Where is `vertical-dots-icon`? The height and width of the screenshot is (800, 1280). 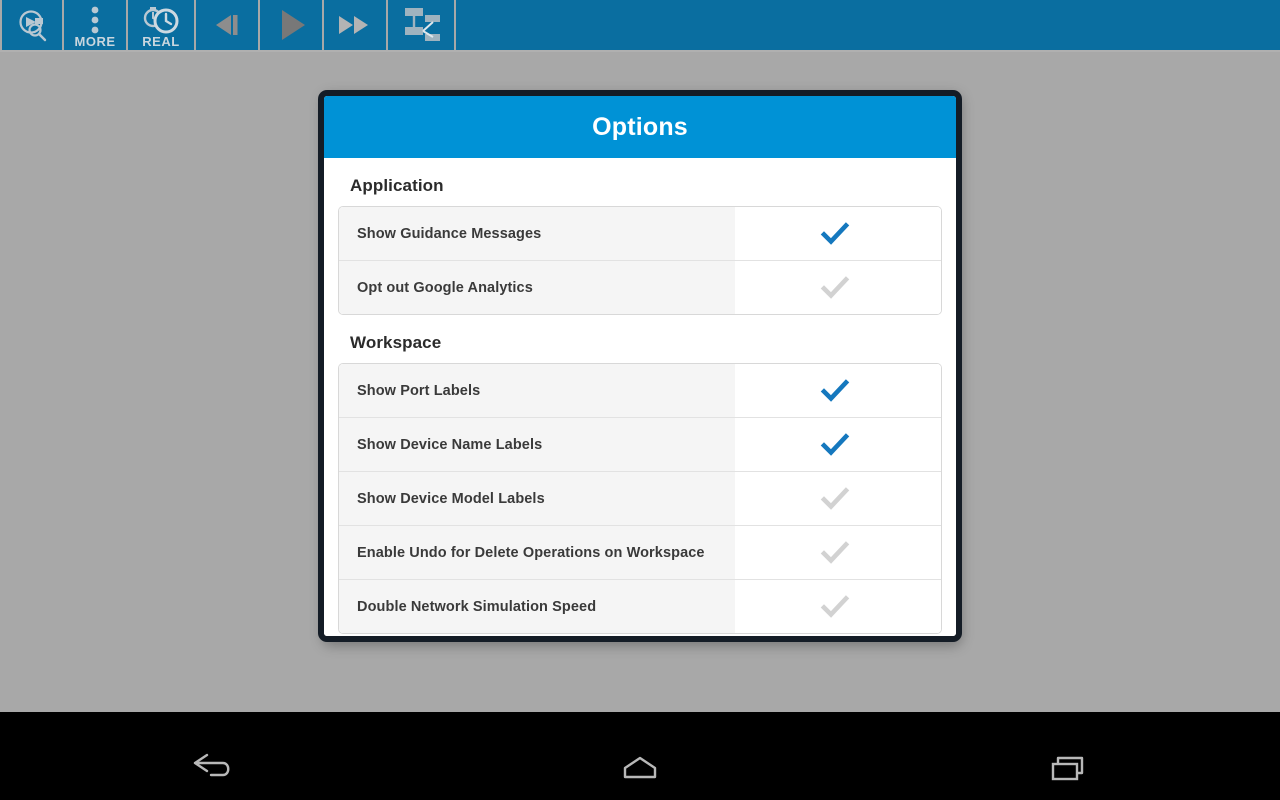
vertical-dots-icon is located at coordinates (95, 21).